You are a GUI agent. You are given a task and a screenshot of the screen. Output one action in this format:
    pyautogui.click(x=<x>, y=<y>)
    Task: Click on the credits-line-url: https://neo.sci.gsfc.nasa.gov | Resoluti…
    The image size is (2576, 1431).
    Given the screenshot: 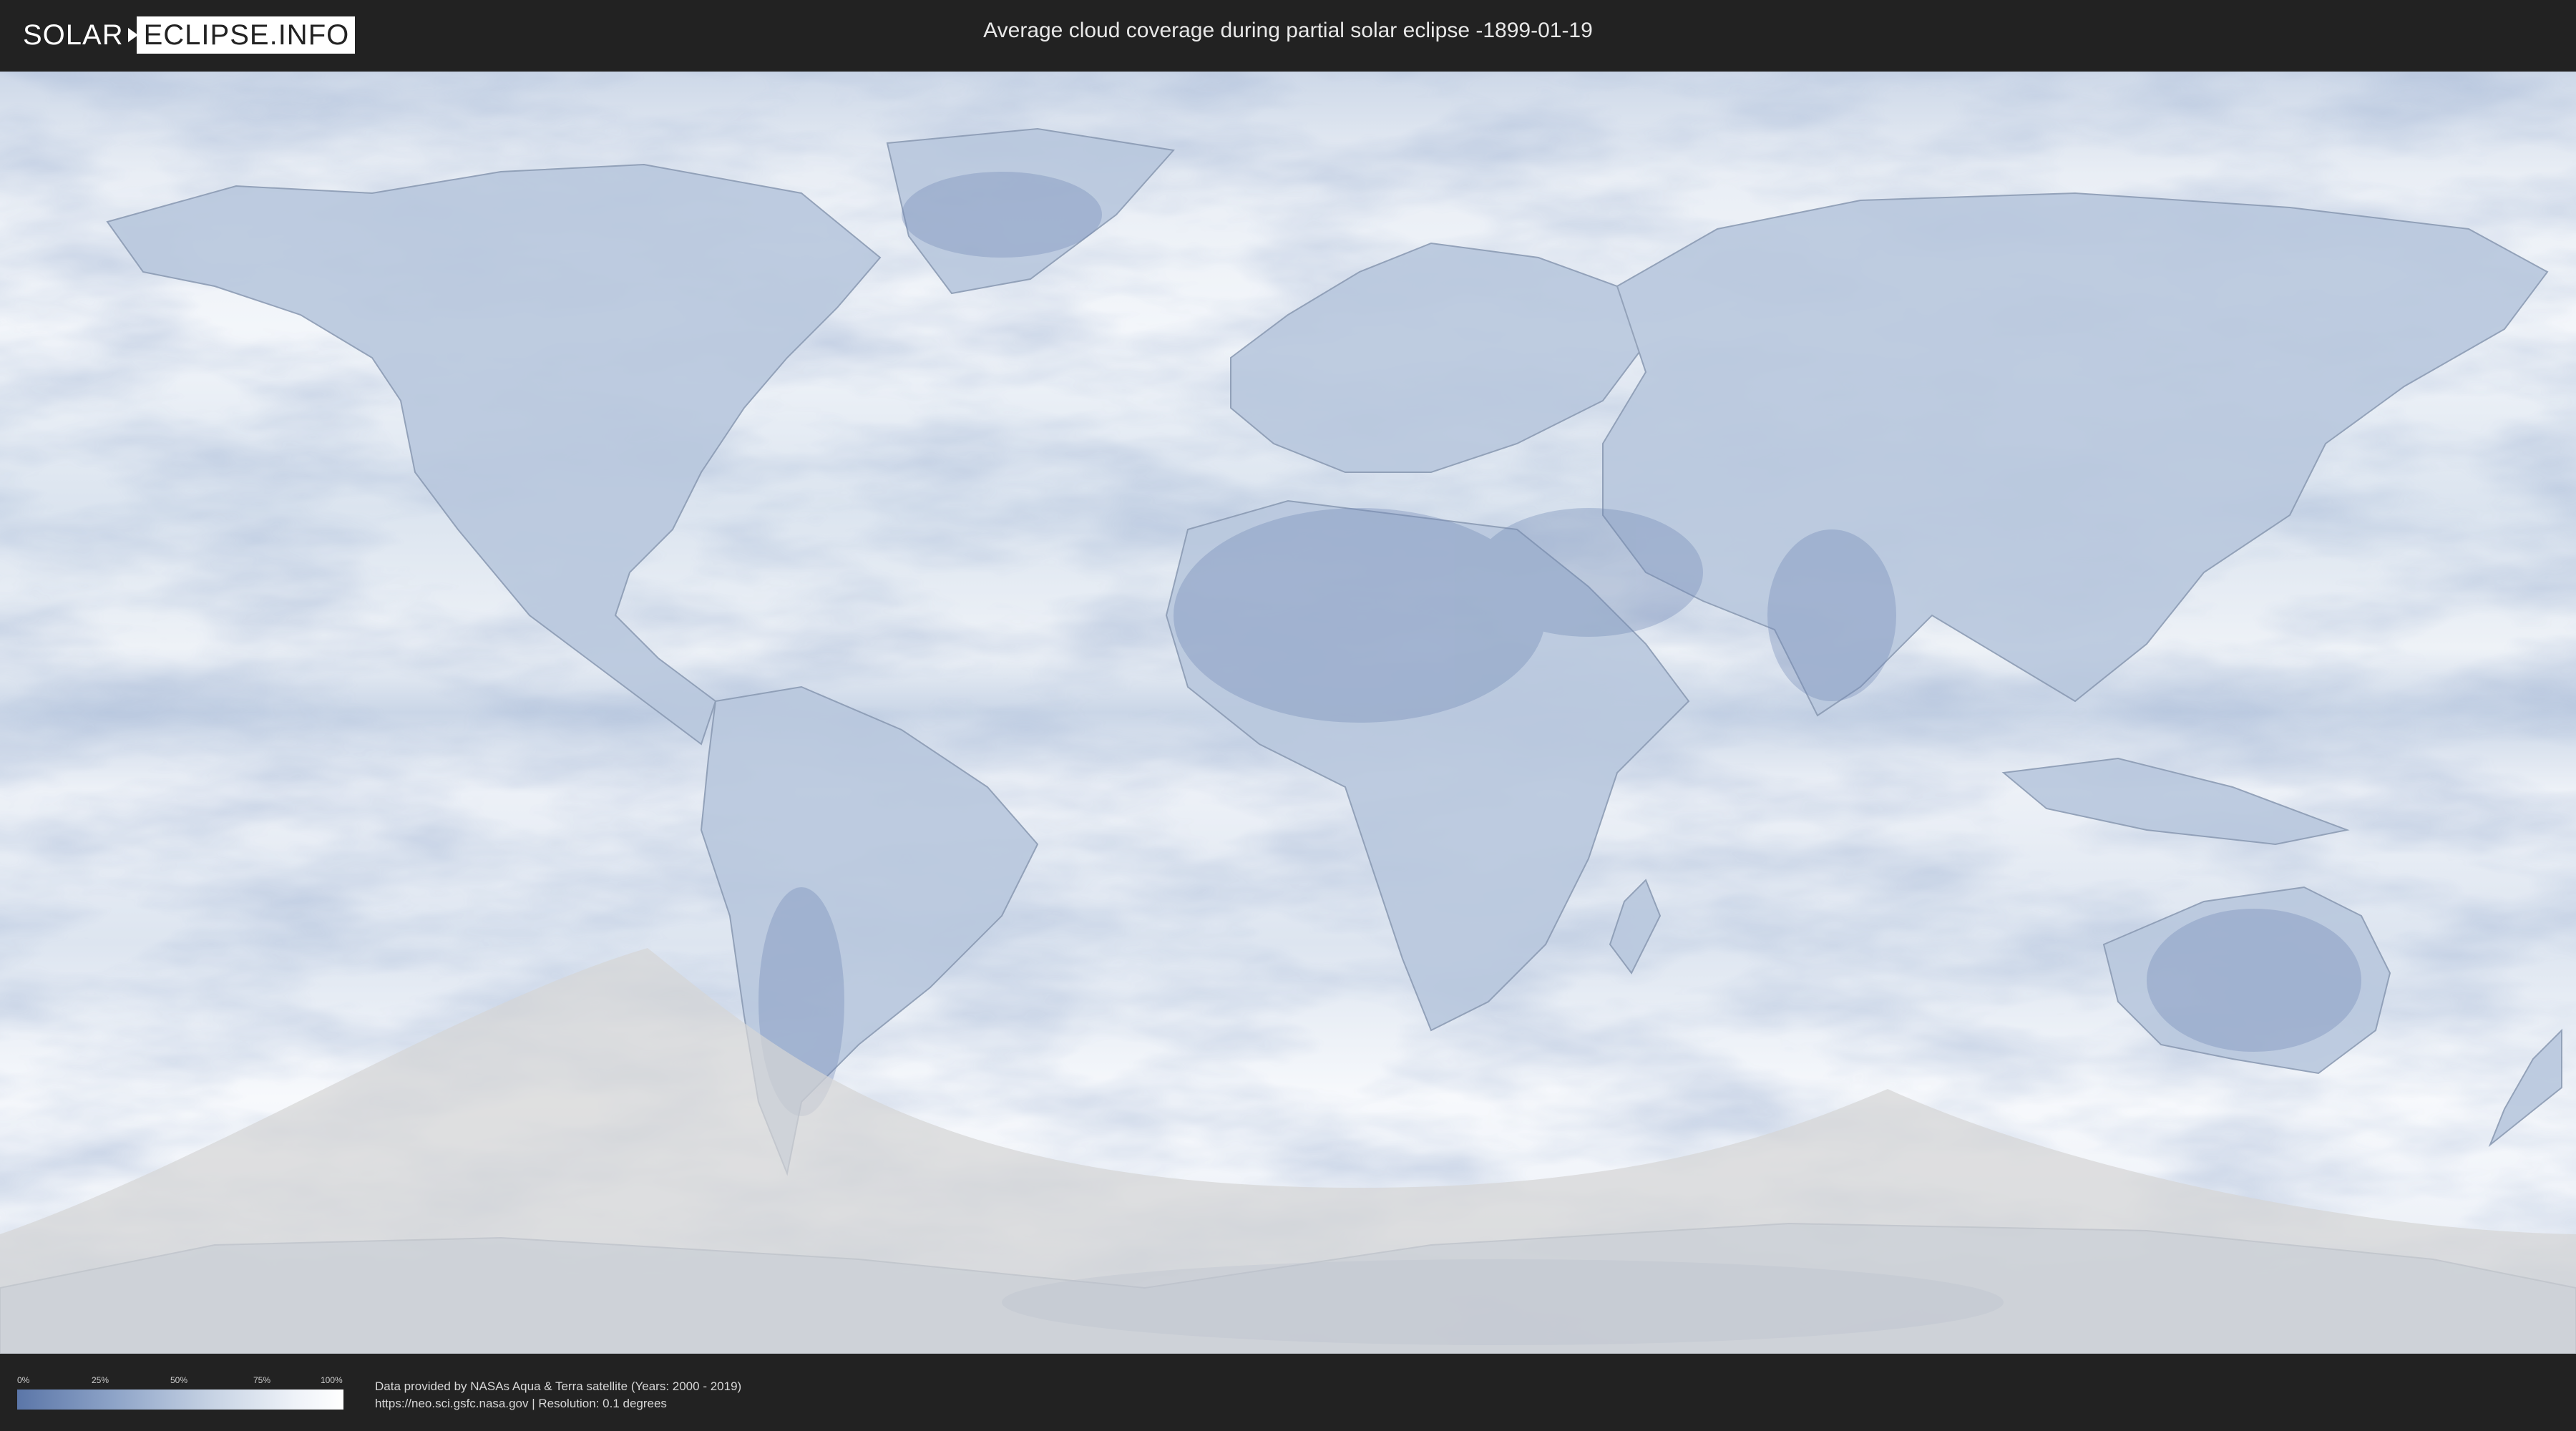 What is the action you would take?
    pyautogui.click(x=558, y=1404)
    